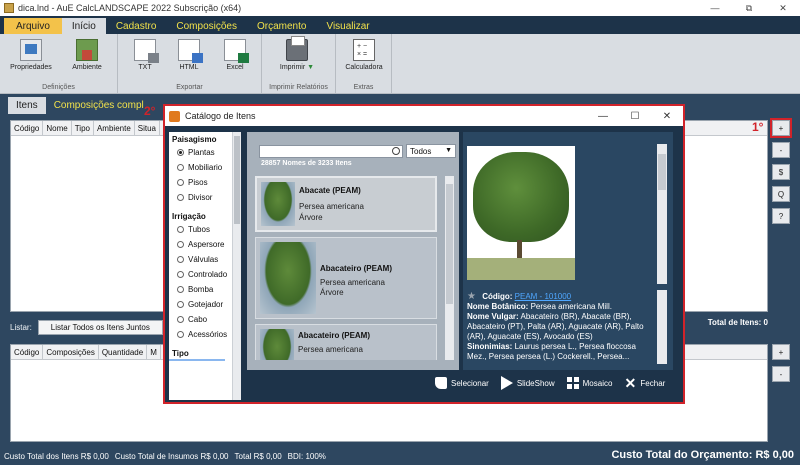  Describe the element at coordinates (235, 55) in the screenshot. I see `excel-button: Excel` at that location.